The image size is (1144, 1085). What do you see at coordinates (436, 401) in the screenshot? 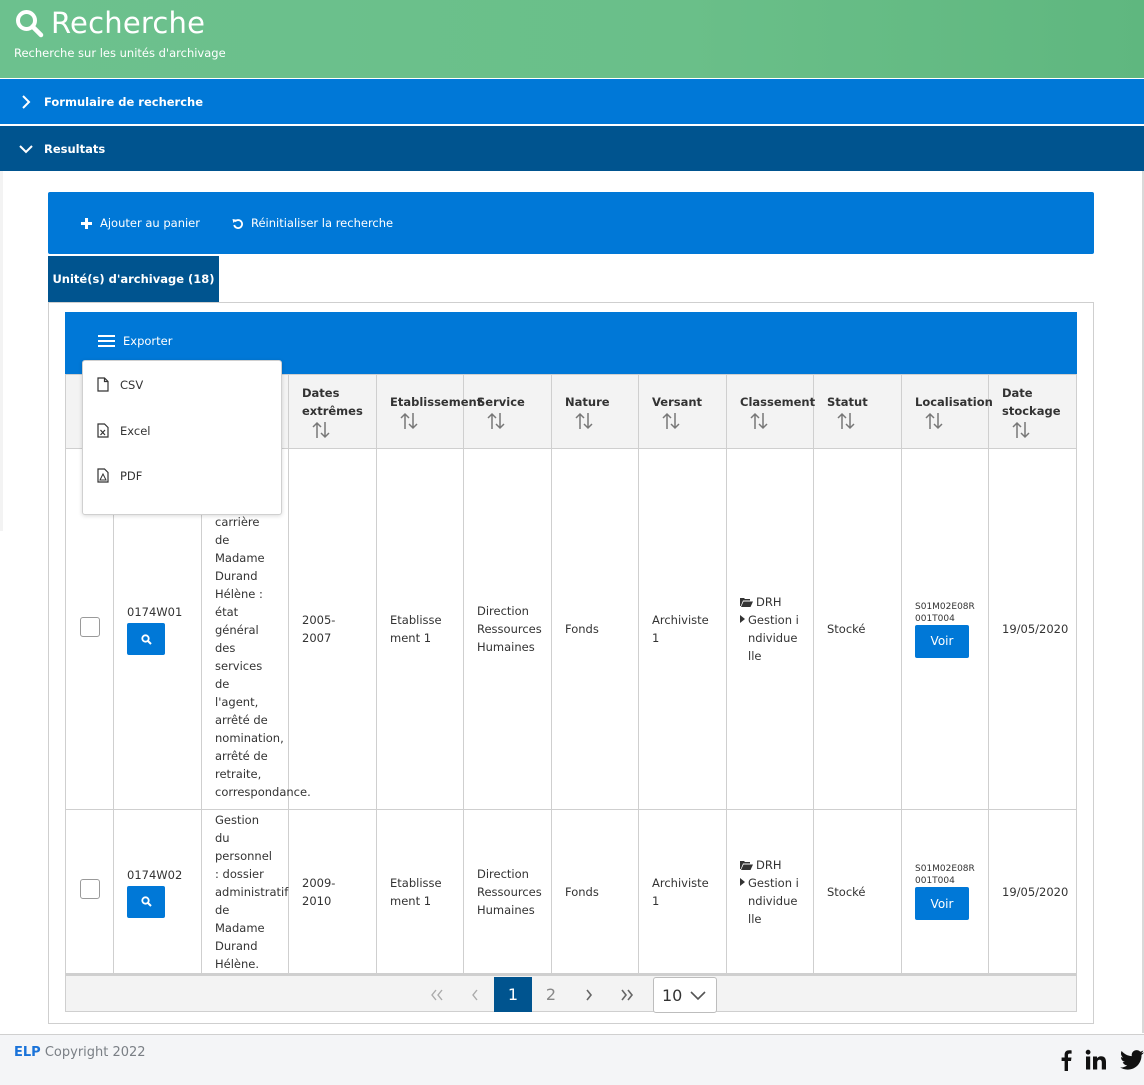
I see `header-etablissement-label: Etablissement` at bounding box center [436, 401].